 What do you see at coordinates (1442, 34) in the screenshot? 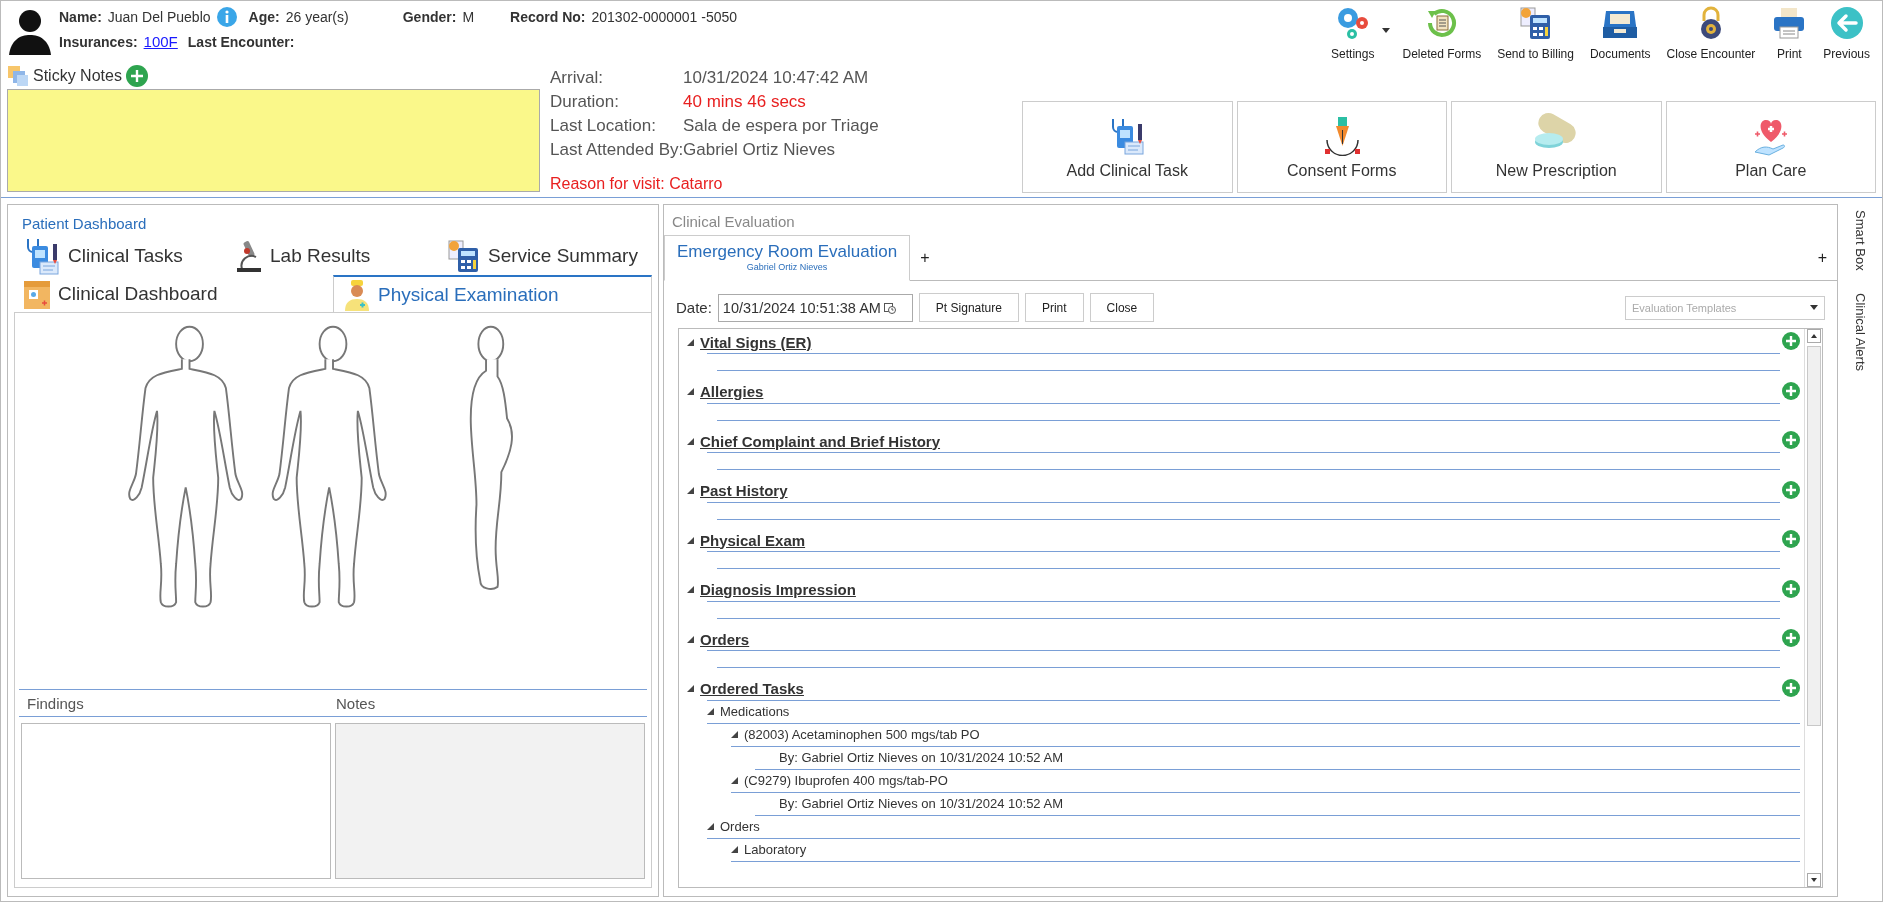
I see `toolbar-button: Deleted Forms` at bounding box center [1442, 34].